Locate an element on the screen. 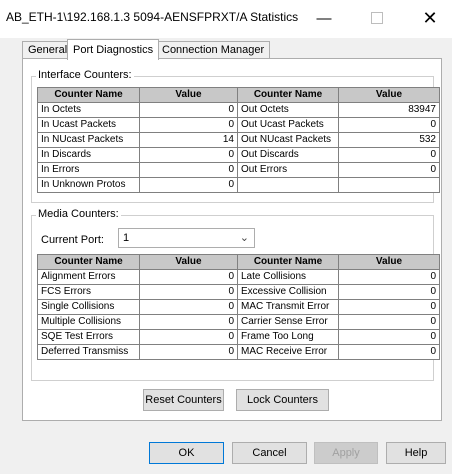 The height and width of the screenshot is (474, 452). counter-value: 532 is located at coordinates (389, 140).